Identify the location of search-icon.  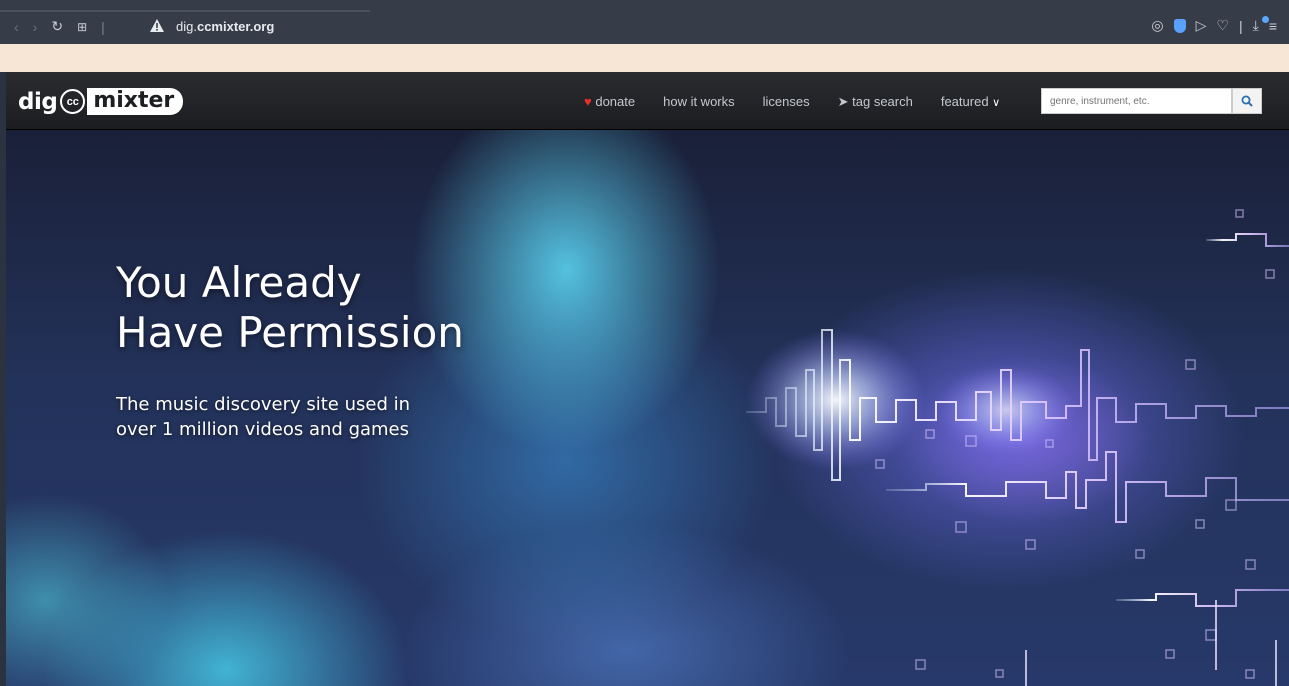
(1247, 101).